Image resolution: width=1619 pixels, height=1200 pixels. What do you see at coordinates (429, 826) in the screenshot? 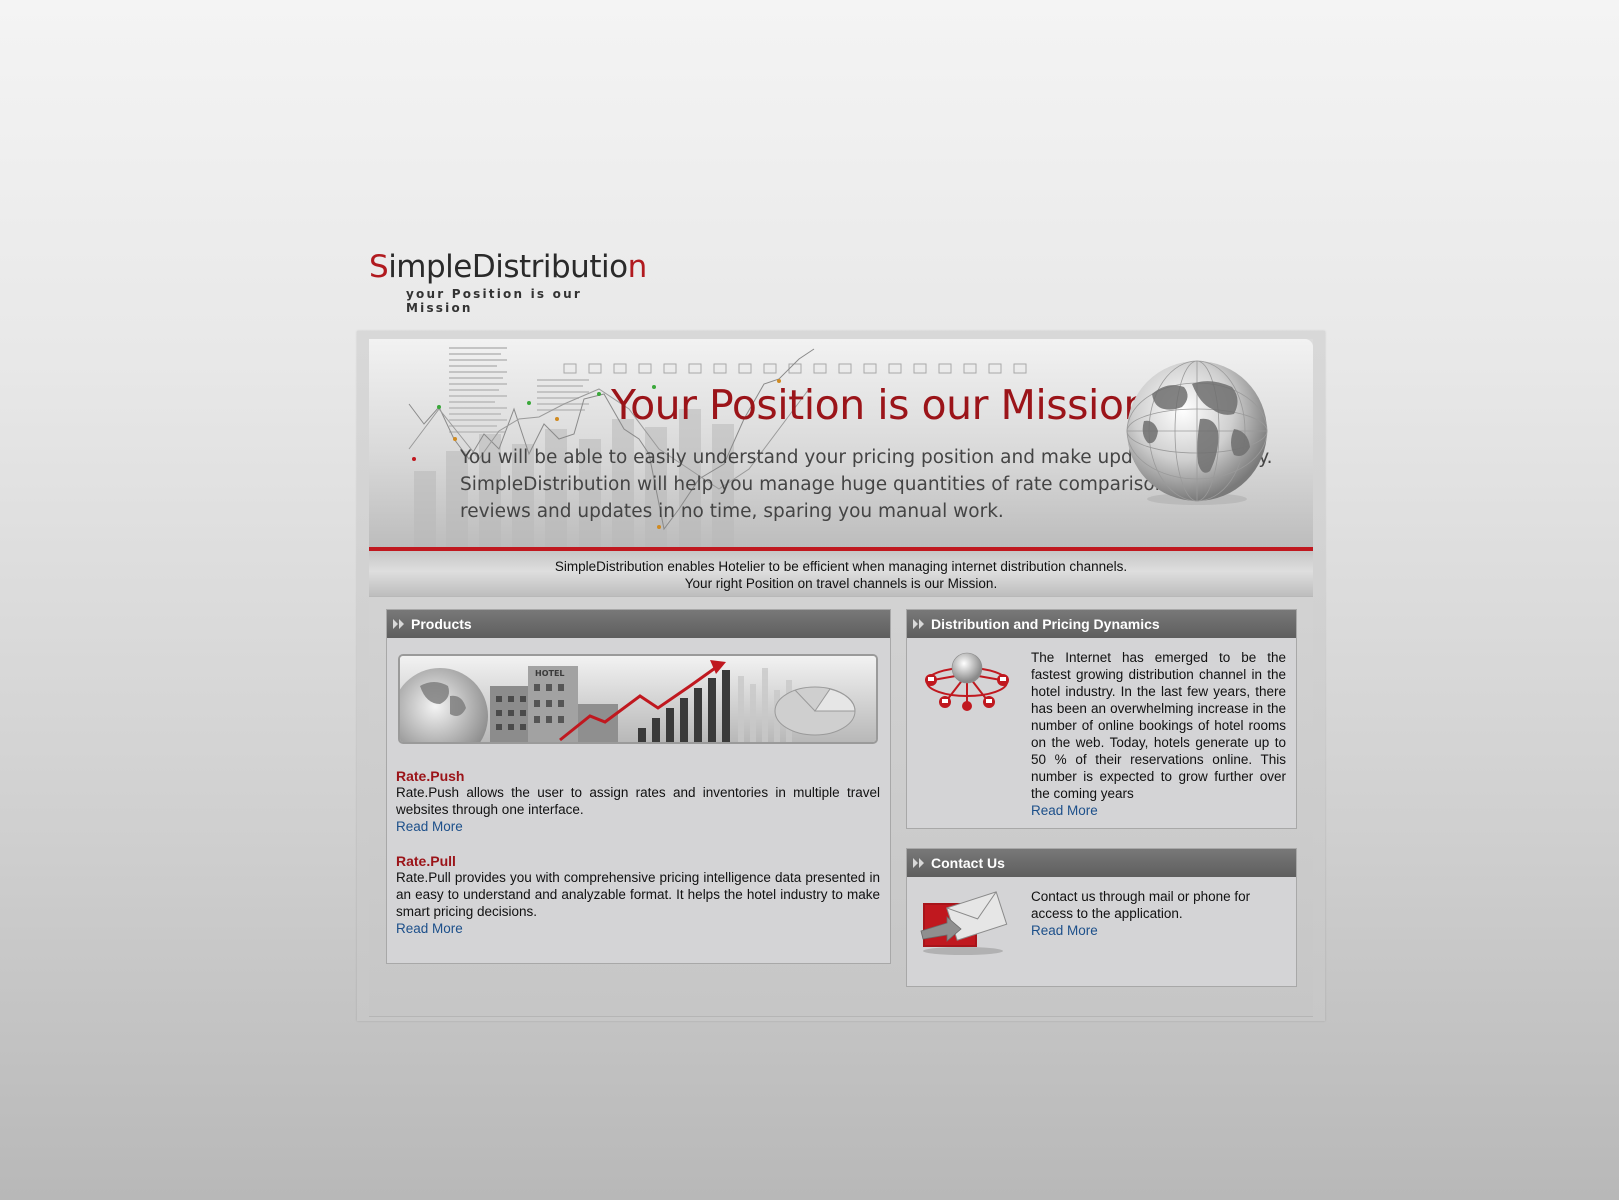
I see `rate-push-read-more-link: Read More` at bounding box center [429, 826].